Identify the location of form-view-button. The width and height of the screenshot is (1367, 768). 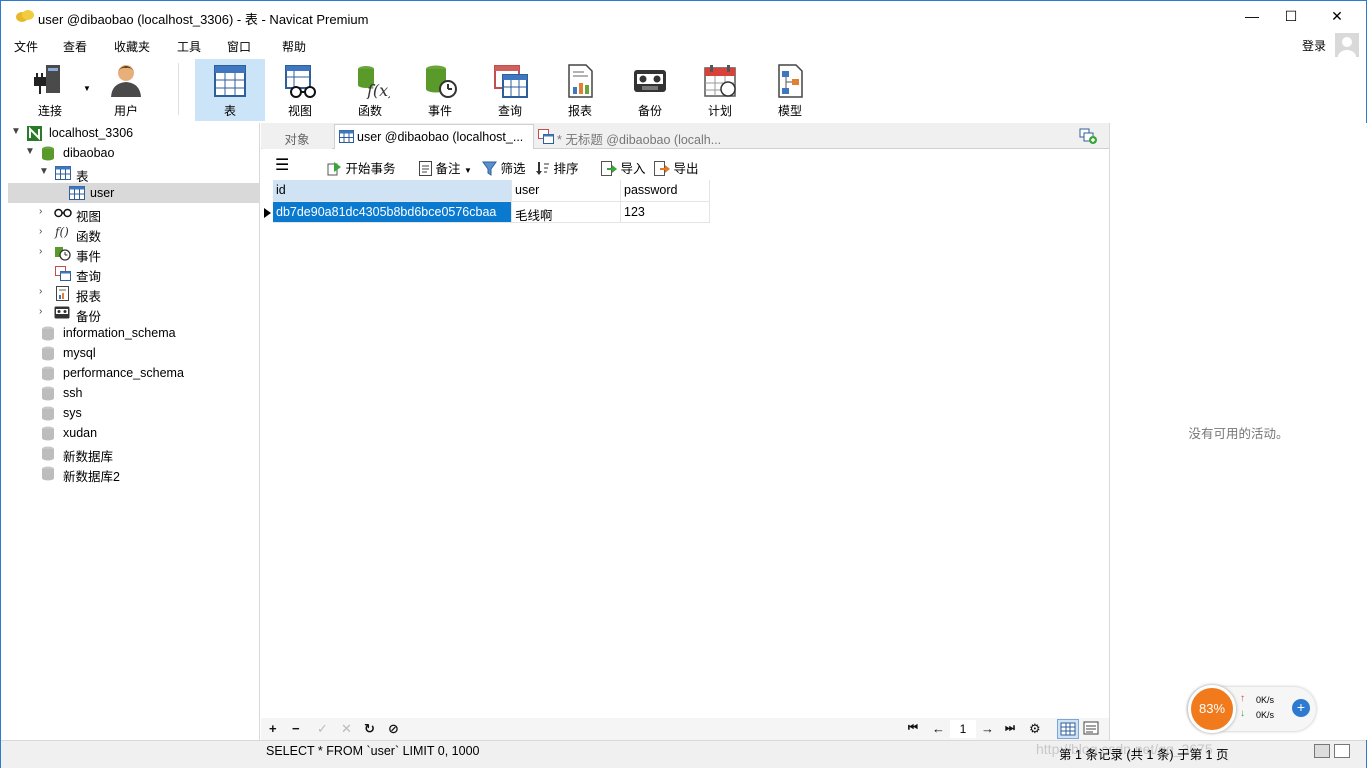
(1092, 729).